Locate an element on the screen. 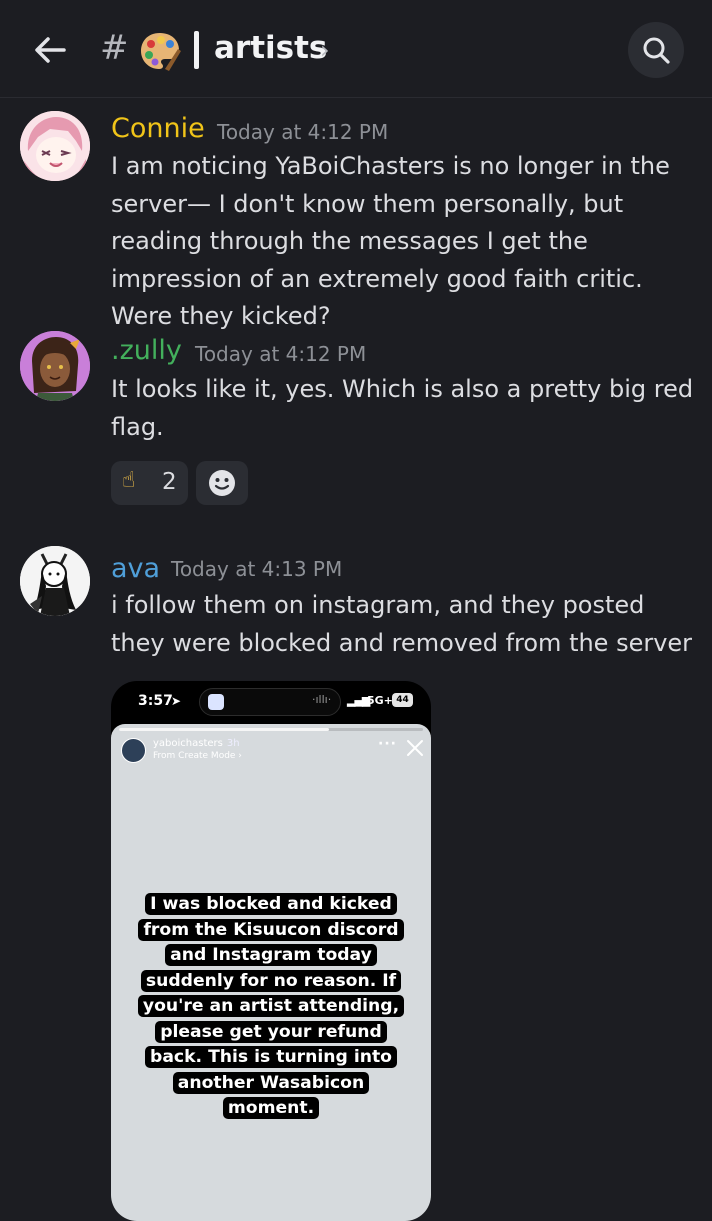  story-progress-bar is located at coordinates (271, 729).